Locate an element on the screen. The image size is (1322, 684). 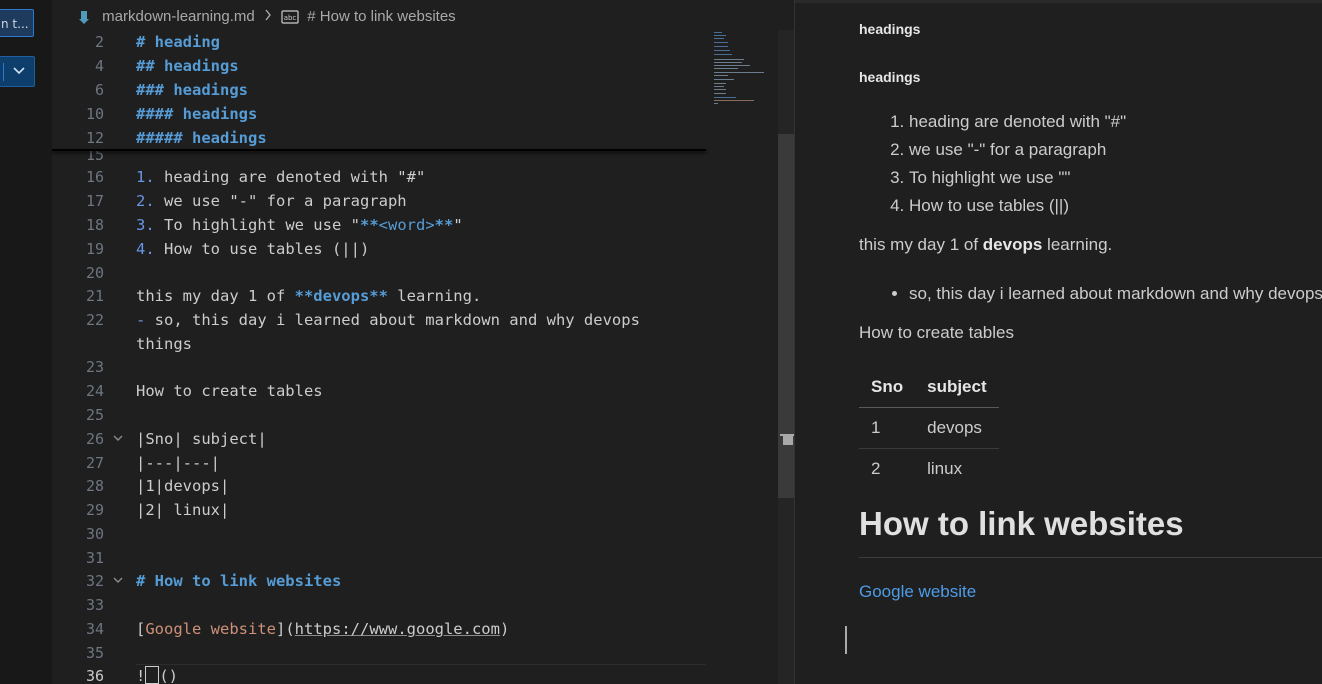
code-line: 17 2. we use "-" for a paragraph is located at coordinates (379, 201).